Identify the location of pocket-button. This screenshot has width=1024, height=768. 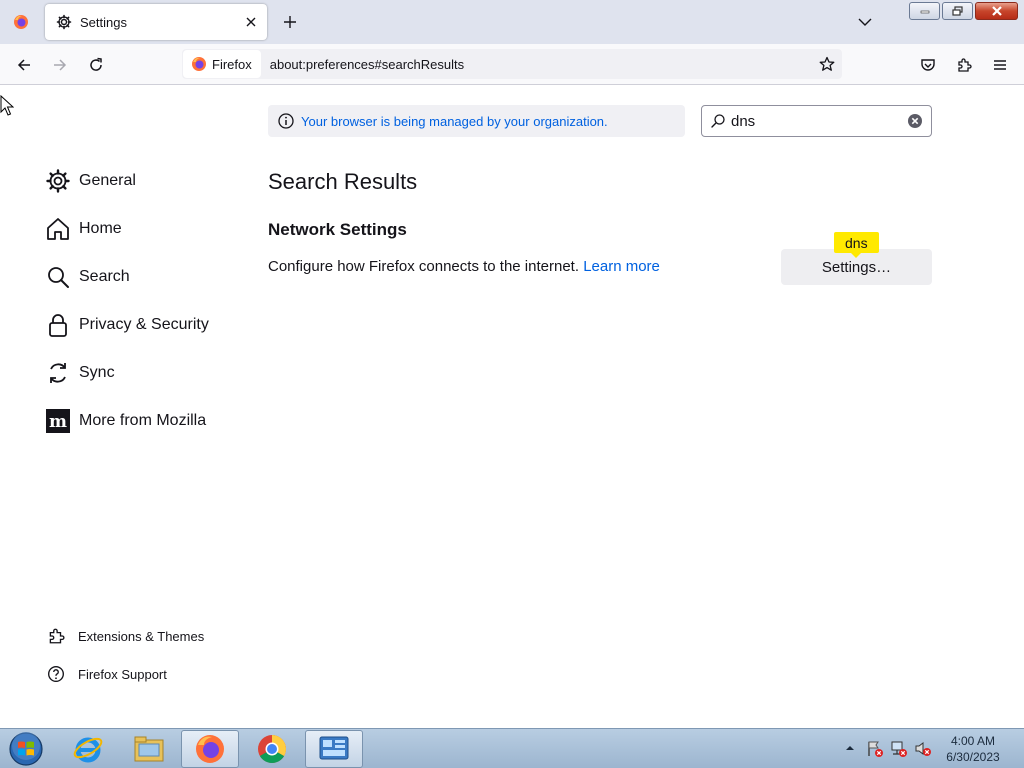
(928, 65).